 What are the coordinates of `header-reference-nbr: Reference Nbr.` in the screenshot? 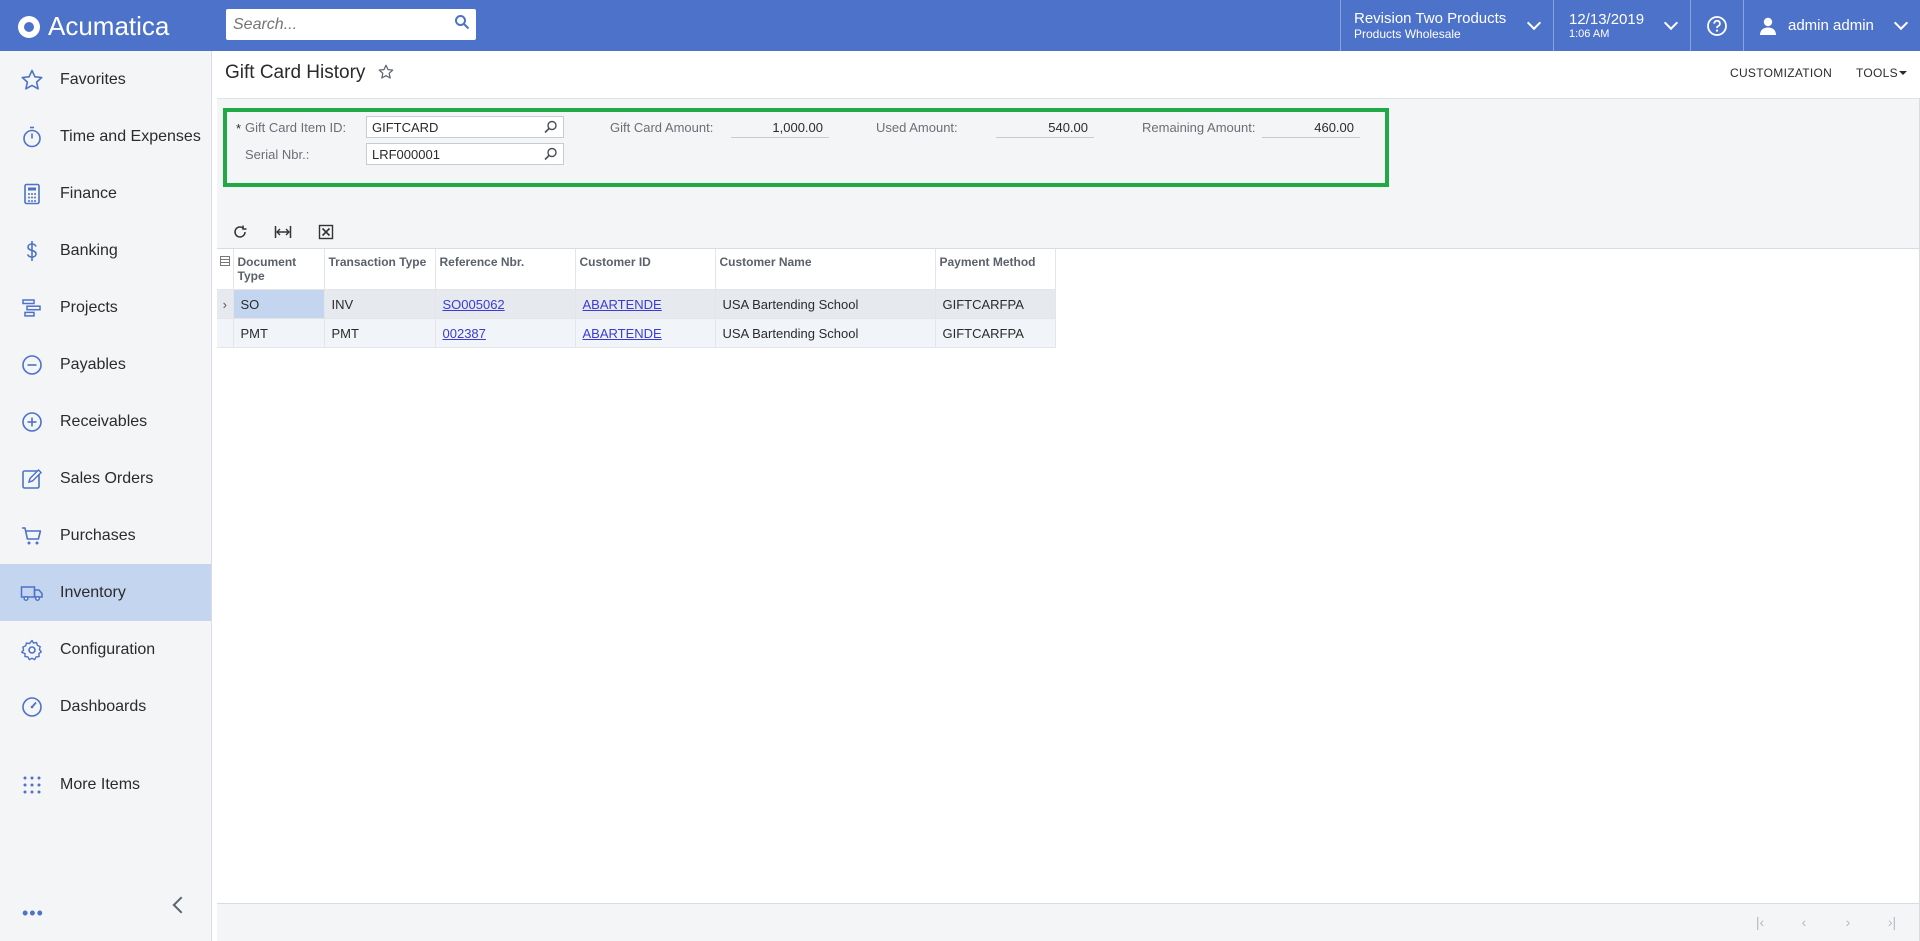 It's located at (505, 269).